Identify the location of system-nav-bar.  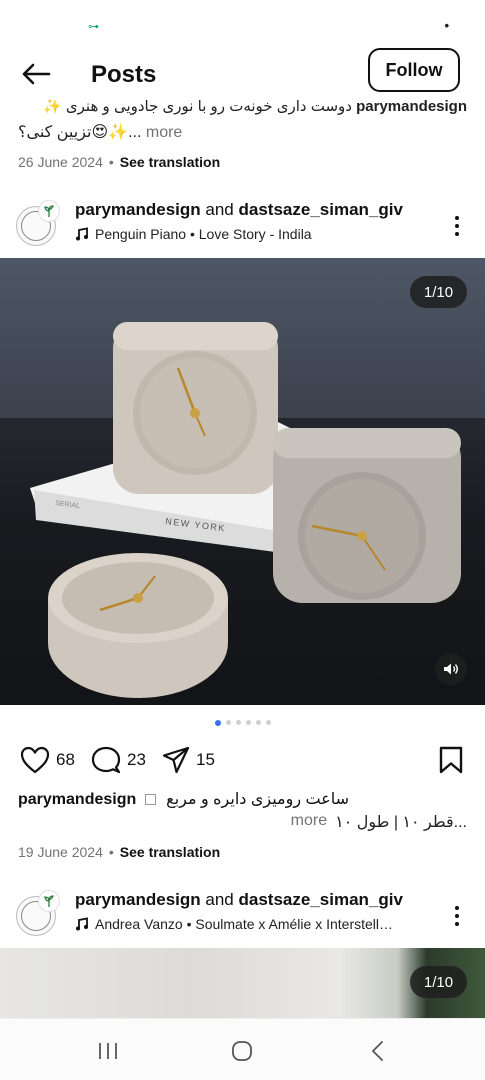
(242, 1049).